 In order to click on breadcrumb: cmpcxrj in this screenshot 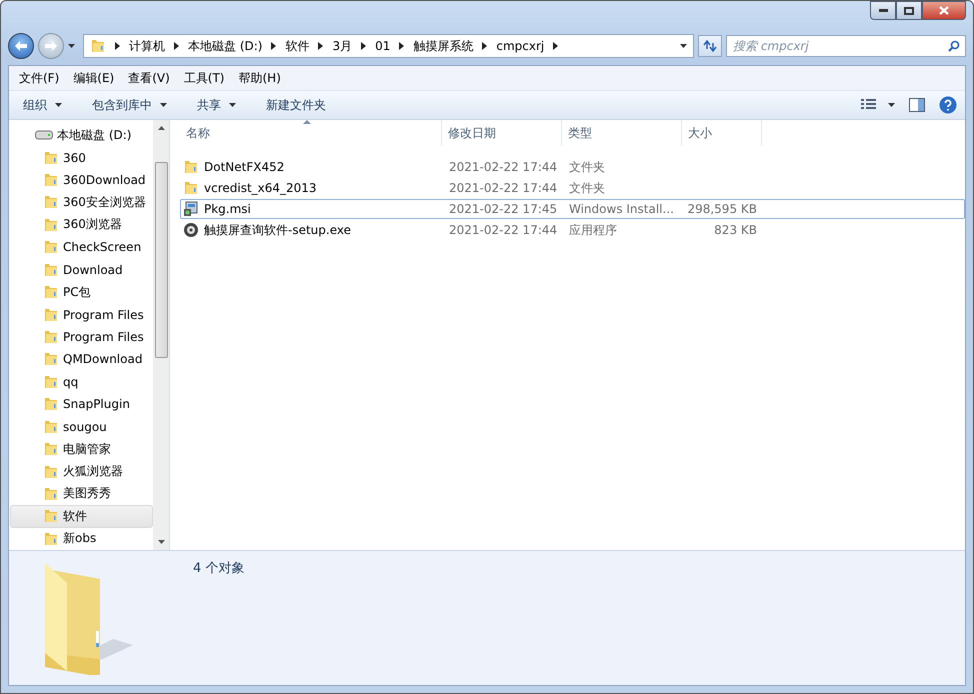, I will do `click(520, 46)`.